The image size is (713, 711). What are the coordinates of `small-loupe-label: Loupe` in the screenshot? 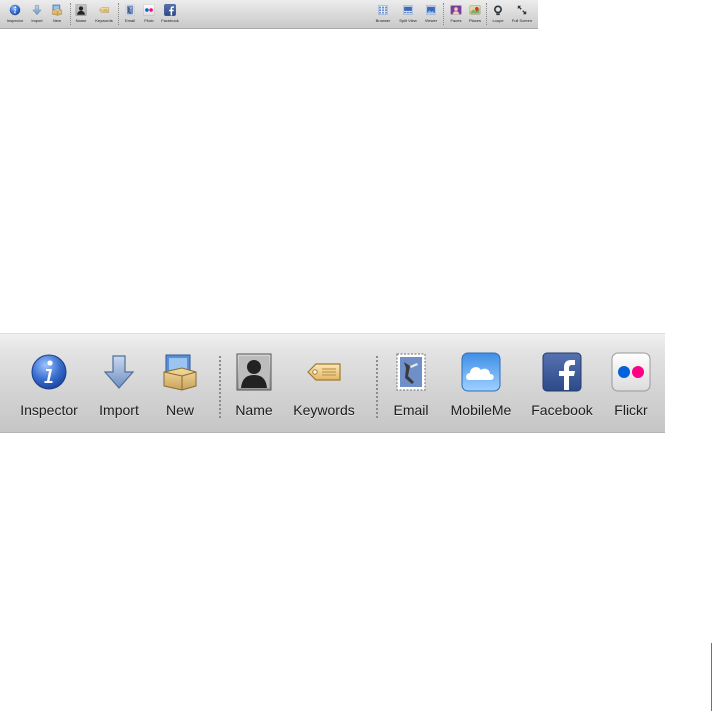 It's located at (498, 20).